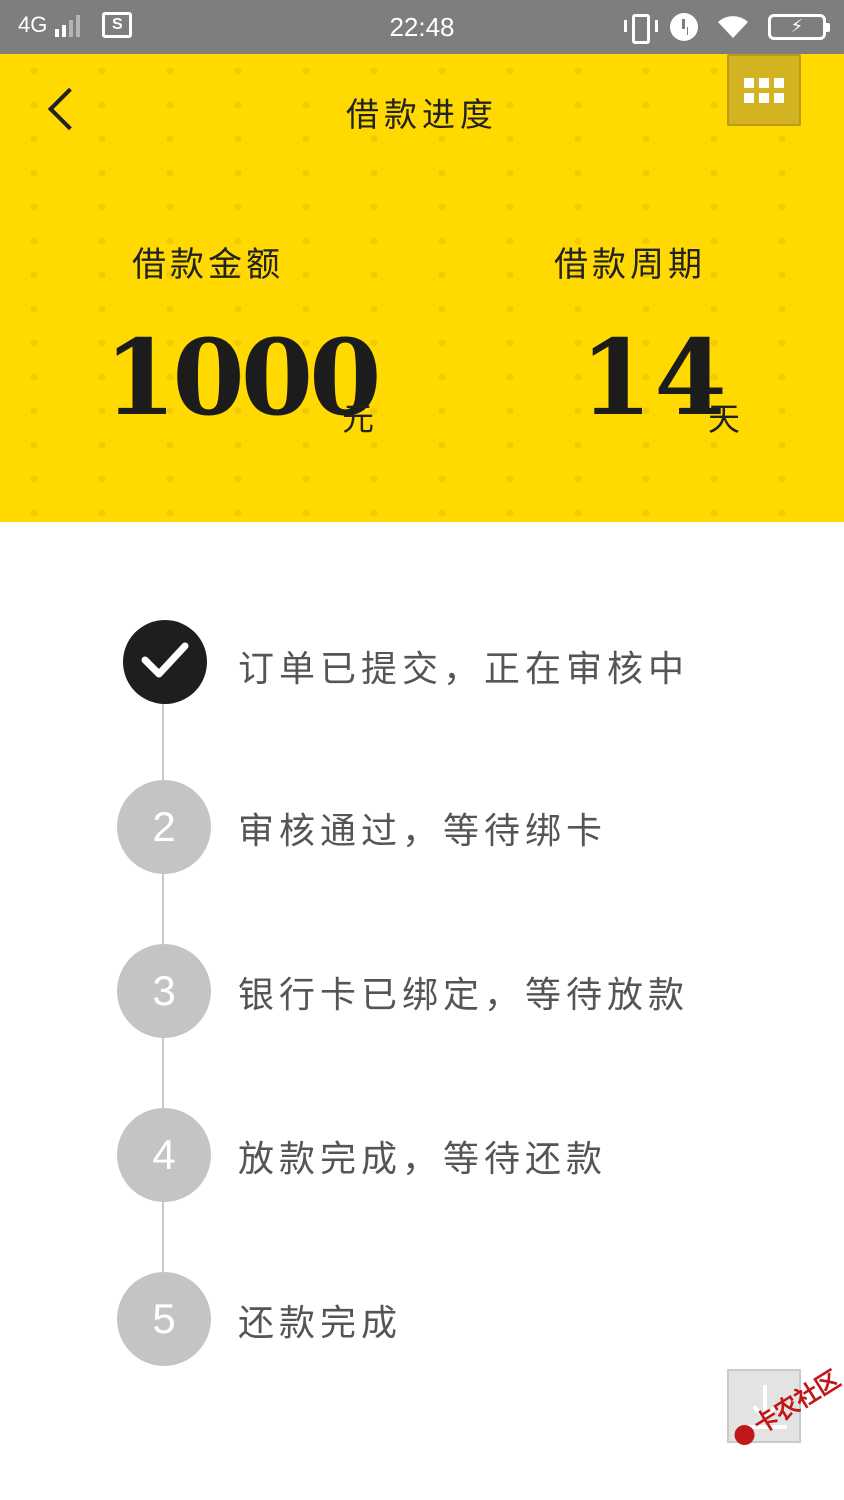  I want to click on loan-amount-label: 借款金额, so click(208, 265).